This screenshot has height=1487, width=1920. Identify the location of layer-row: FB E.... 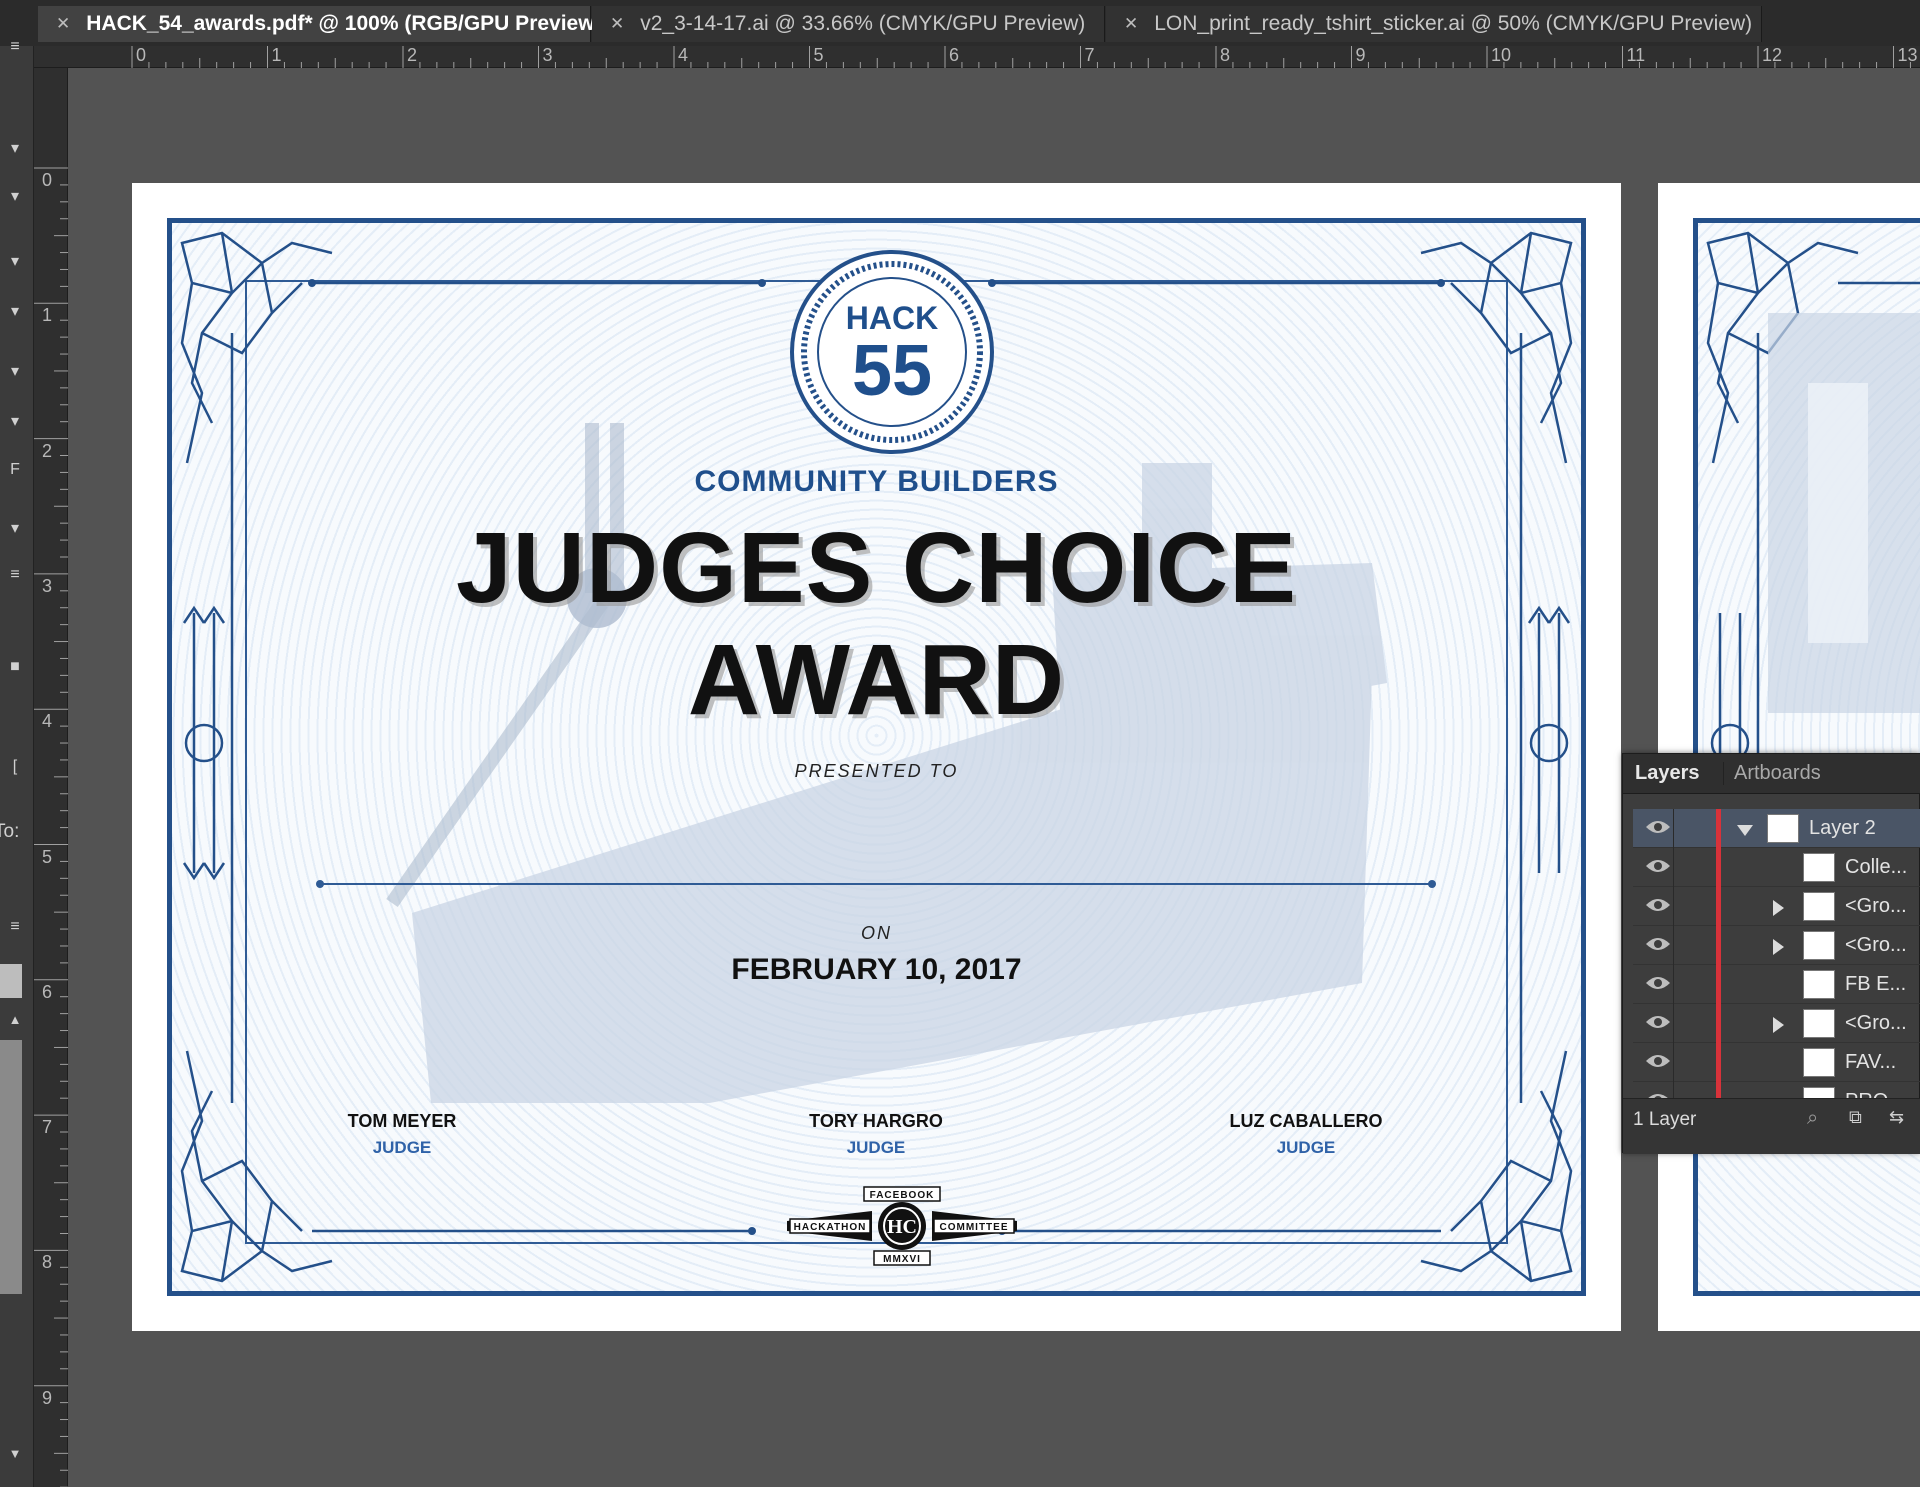
(1776, 984).